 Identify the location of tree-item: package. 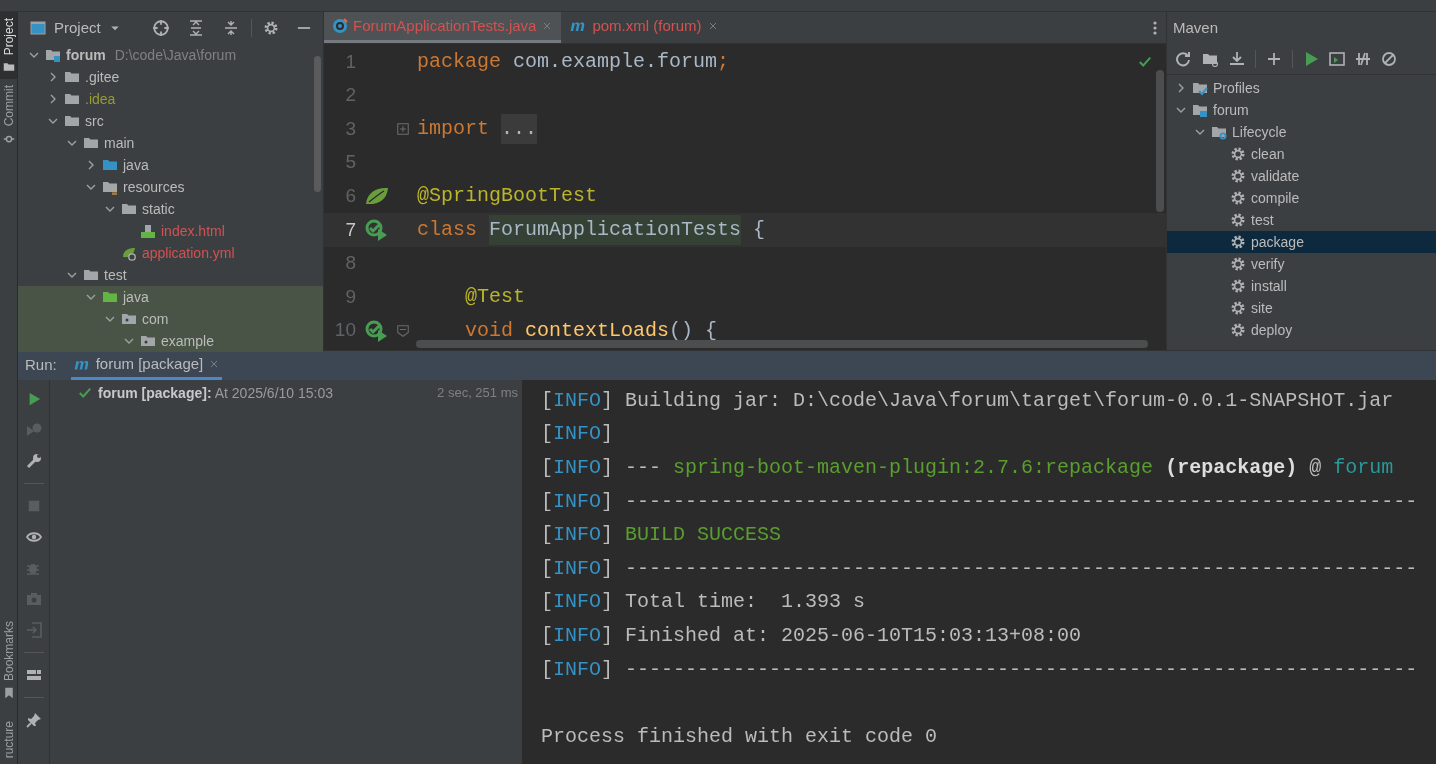
(1277, 242).